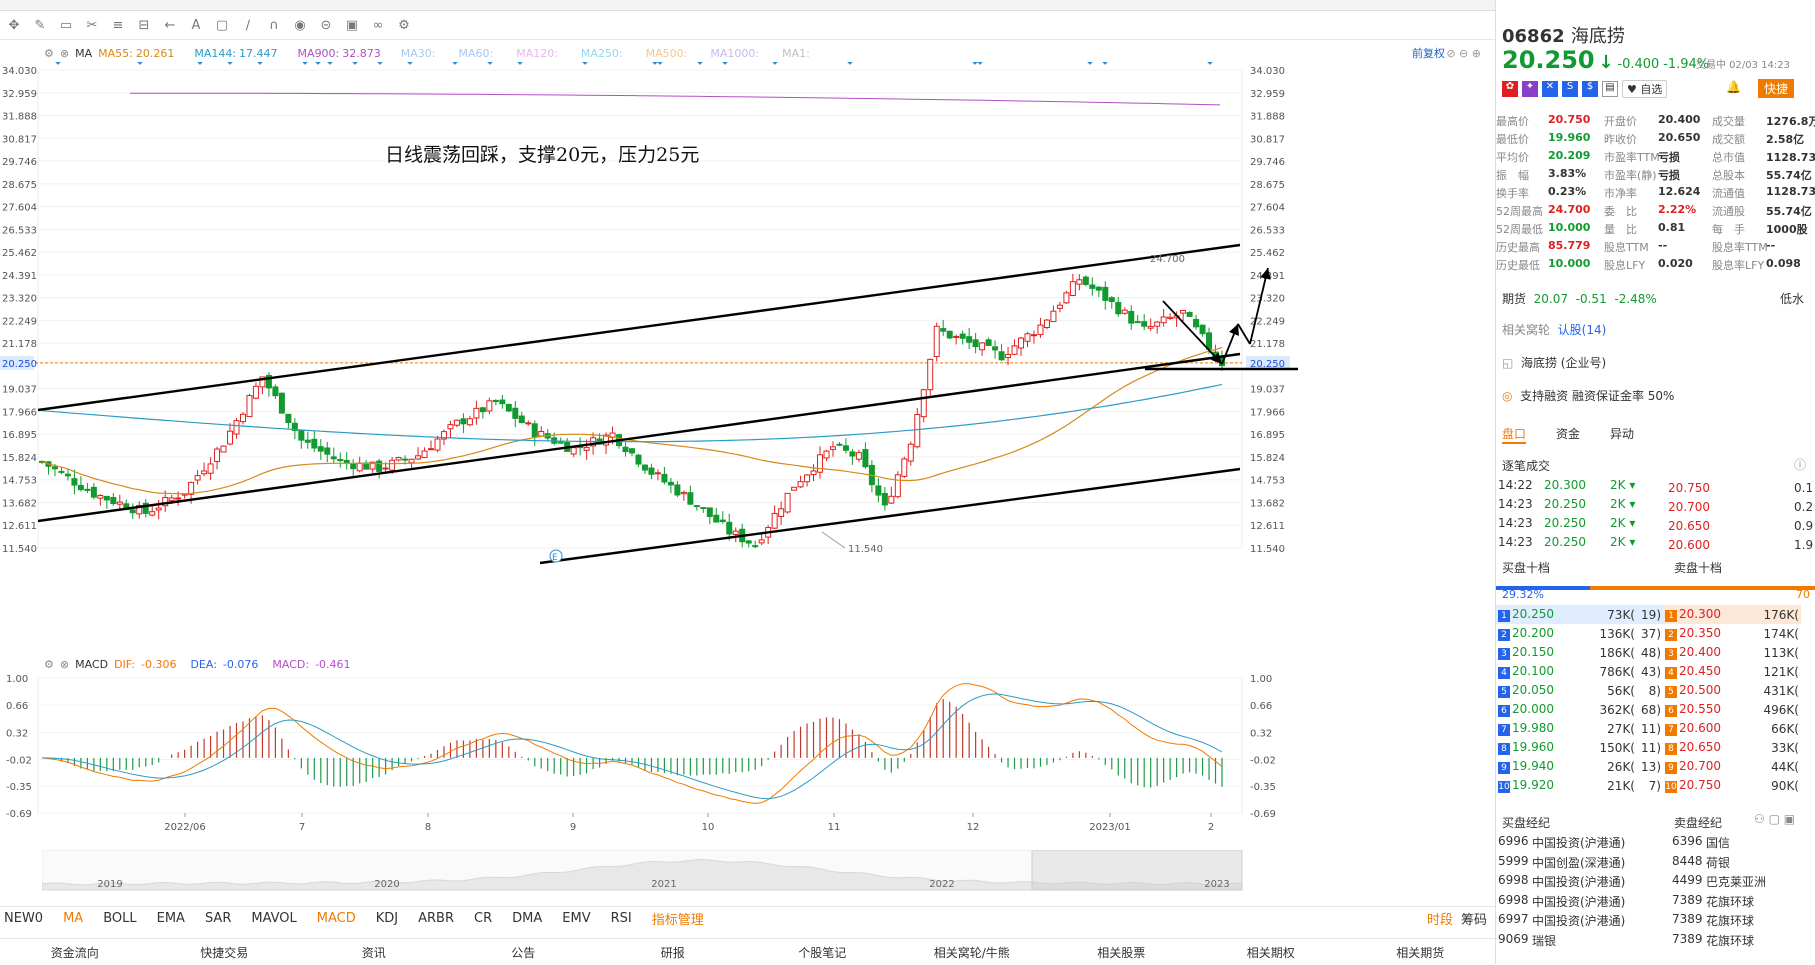 The image size is (1815, 965). What do you see at coordinates (1590, 89) in the screenshot?
I see `margin-icon: $` at bounding box center [1590, 89].